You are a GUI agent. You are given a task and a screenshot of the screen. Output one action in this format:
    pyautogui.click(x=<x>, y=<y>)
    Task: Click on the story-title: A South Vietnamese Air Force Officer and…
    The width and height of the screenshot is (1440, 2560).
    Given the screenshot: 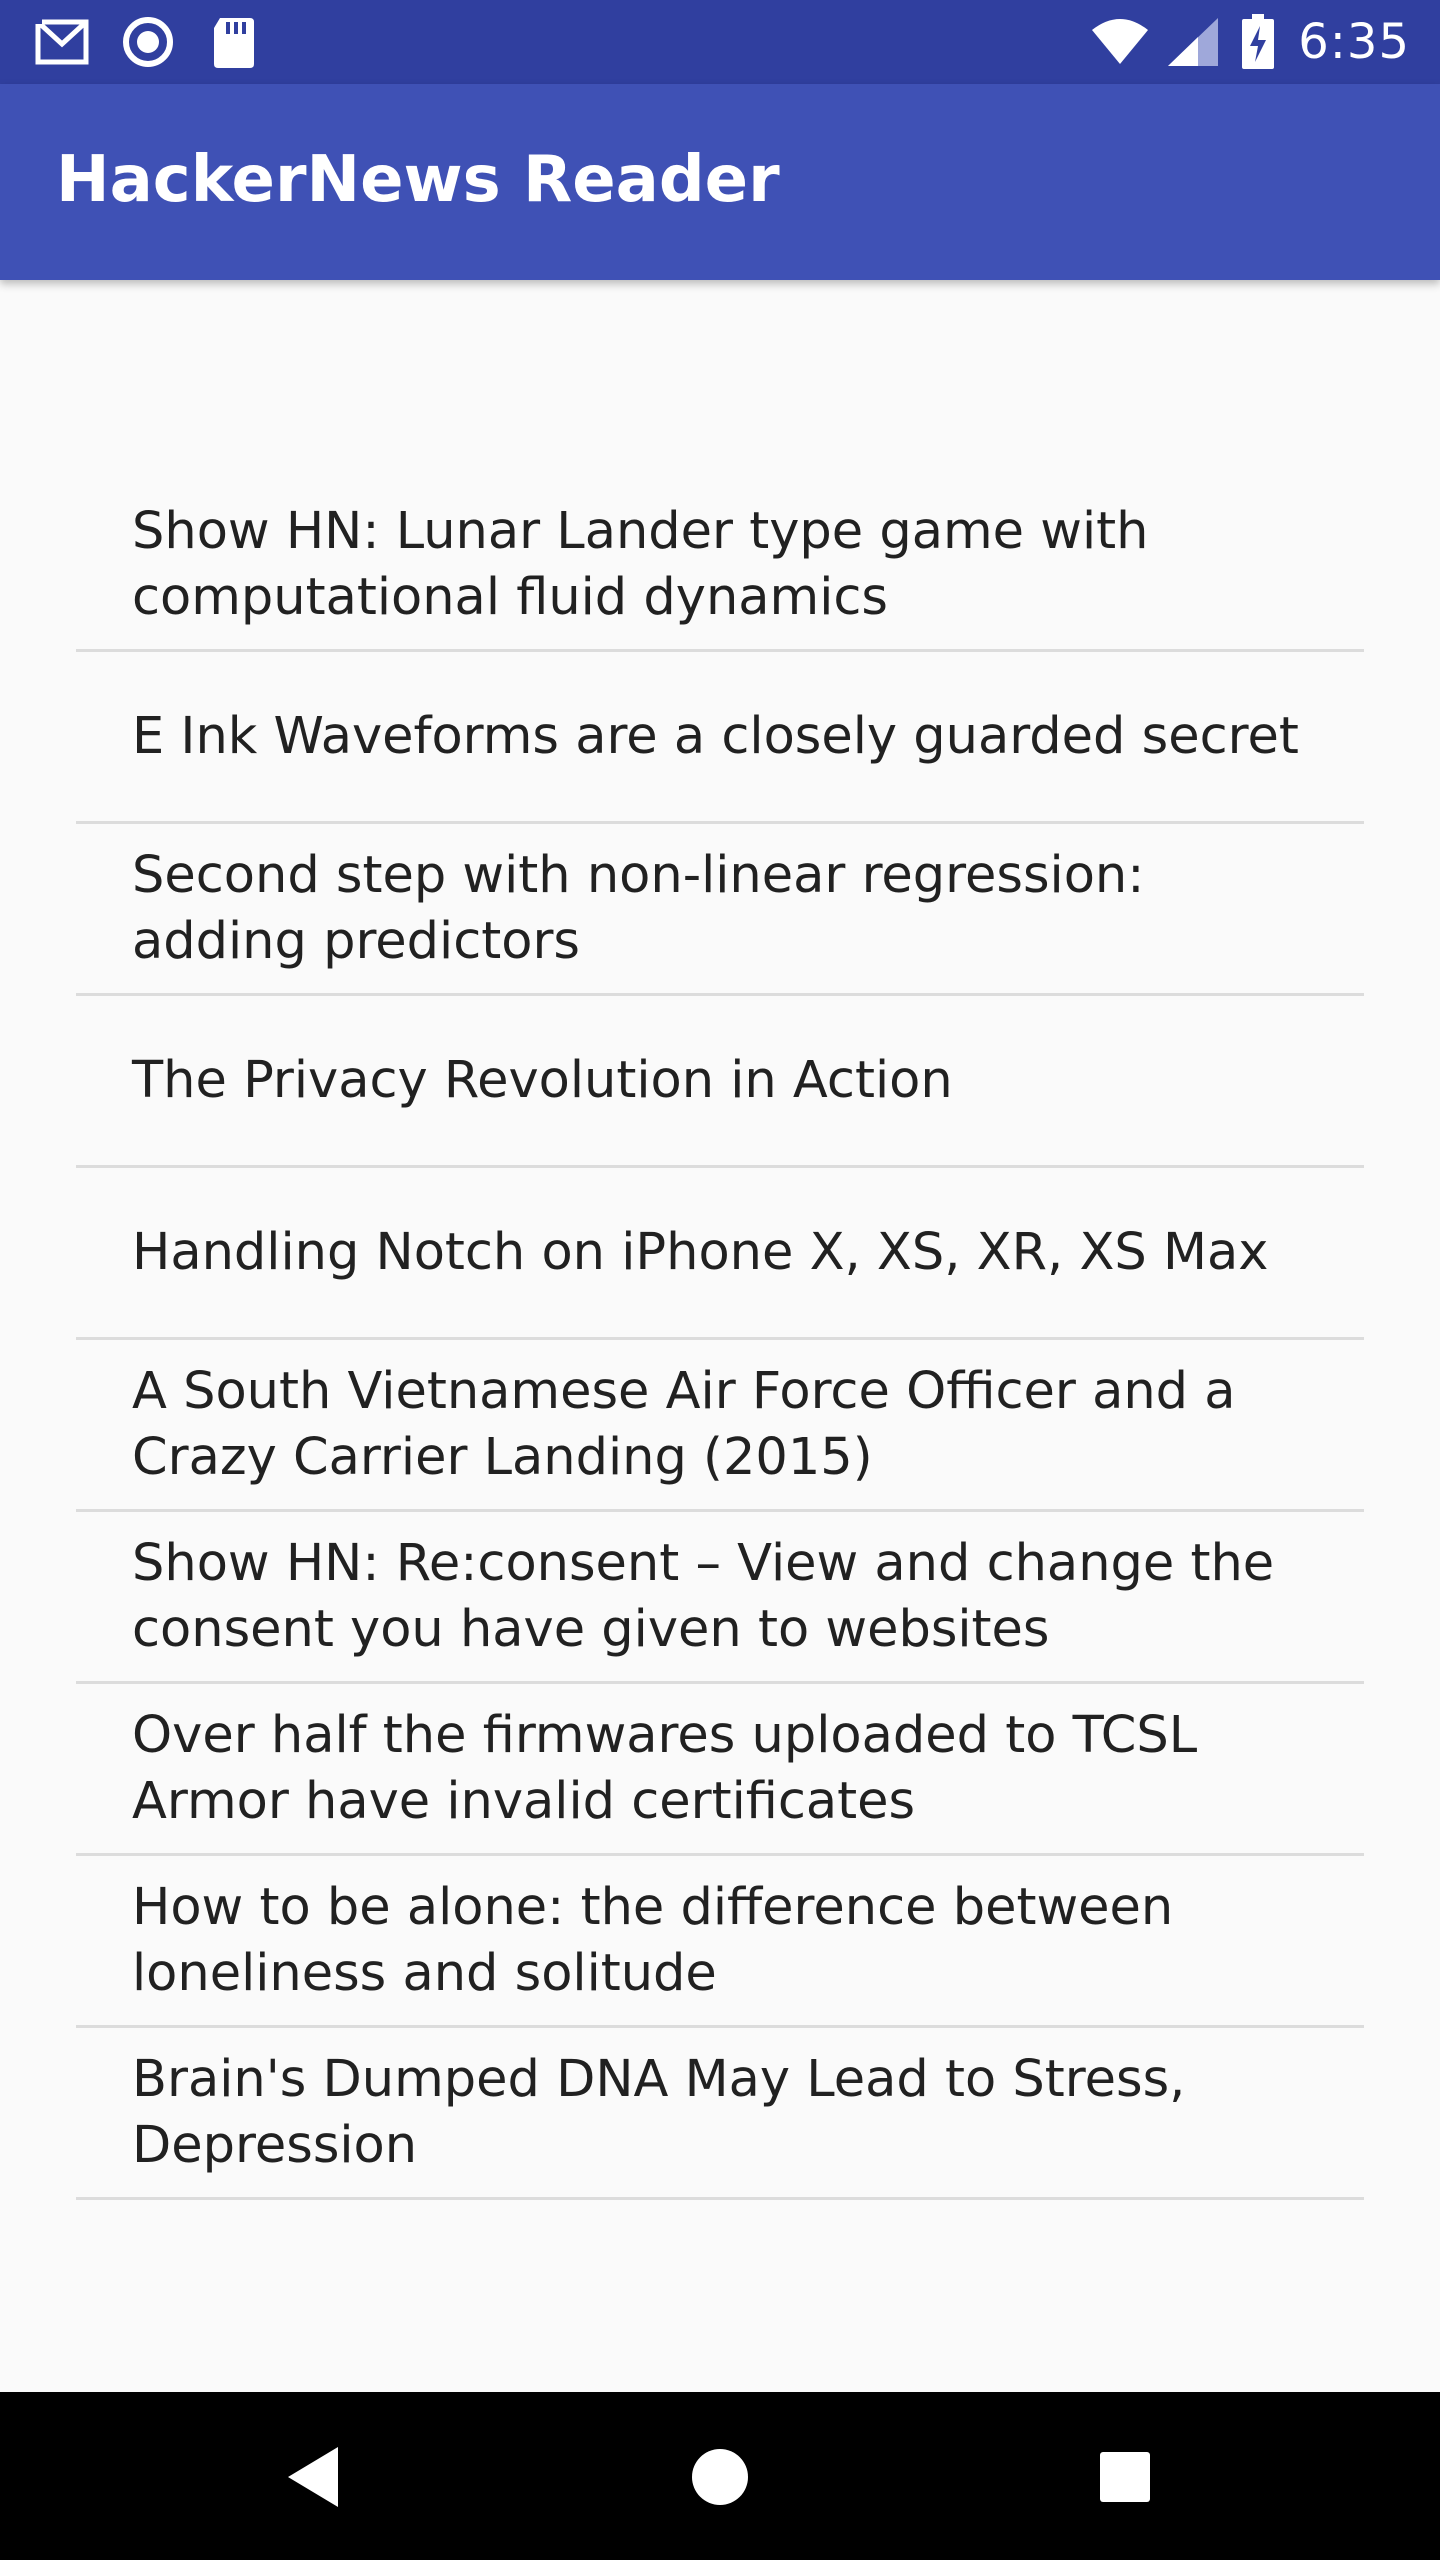 What is the action you would take?
    pyautogui.click(x=684, y=1424)
    